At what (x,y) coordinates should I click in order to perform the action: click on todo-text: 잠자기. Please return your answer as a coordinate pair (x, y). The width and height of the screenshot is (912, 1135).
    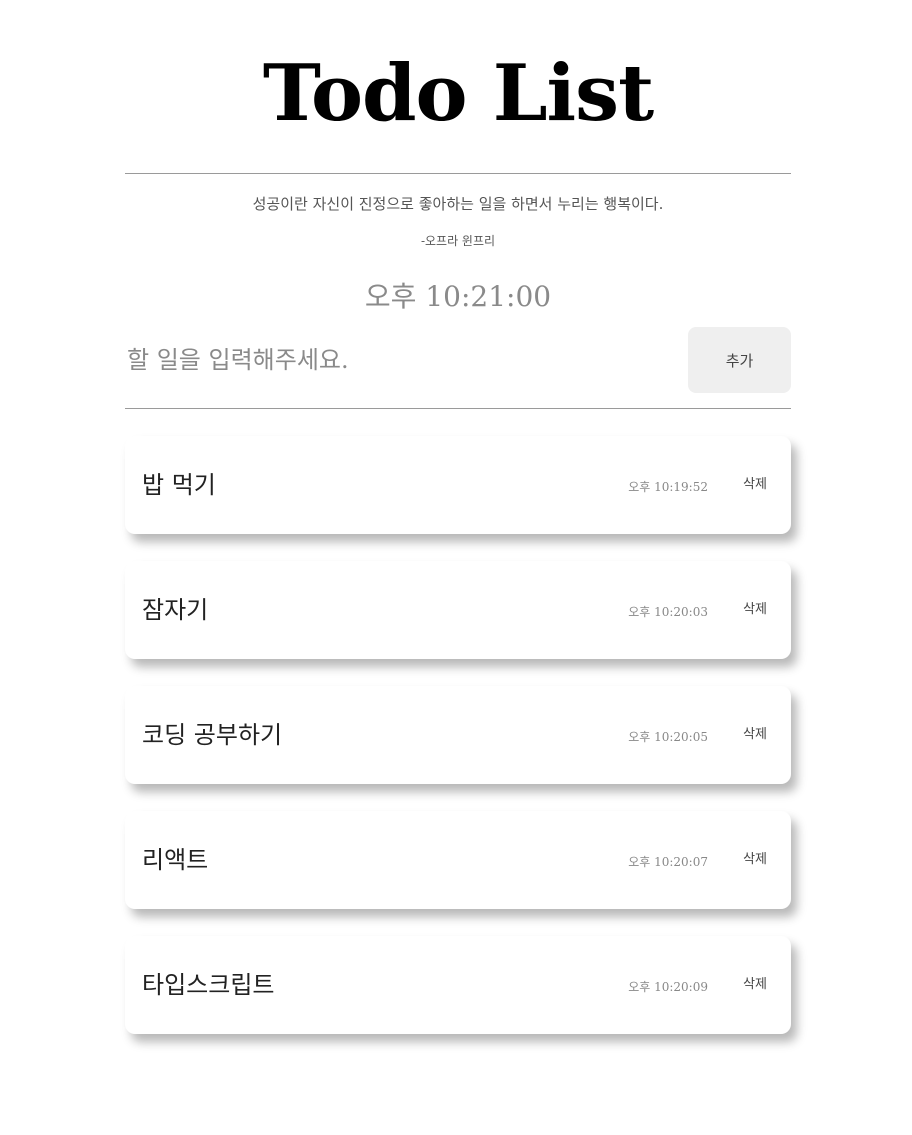
    Looking at the image, I should click on (175, 610).